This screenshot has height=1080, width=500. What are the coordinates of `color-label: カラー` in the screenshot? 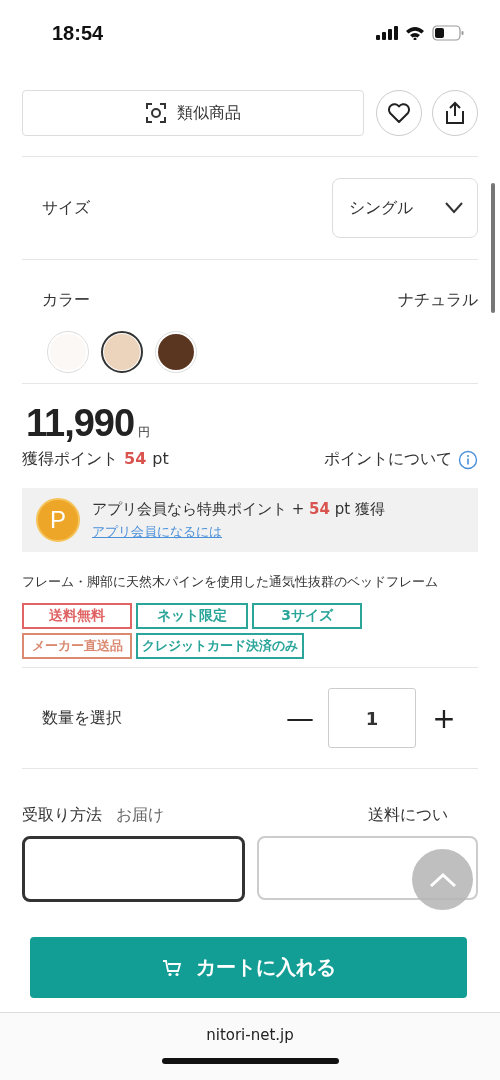 It's located at (66, 300).